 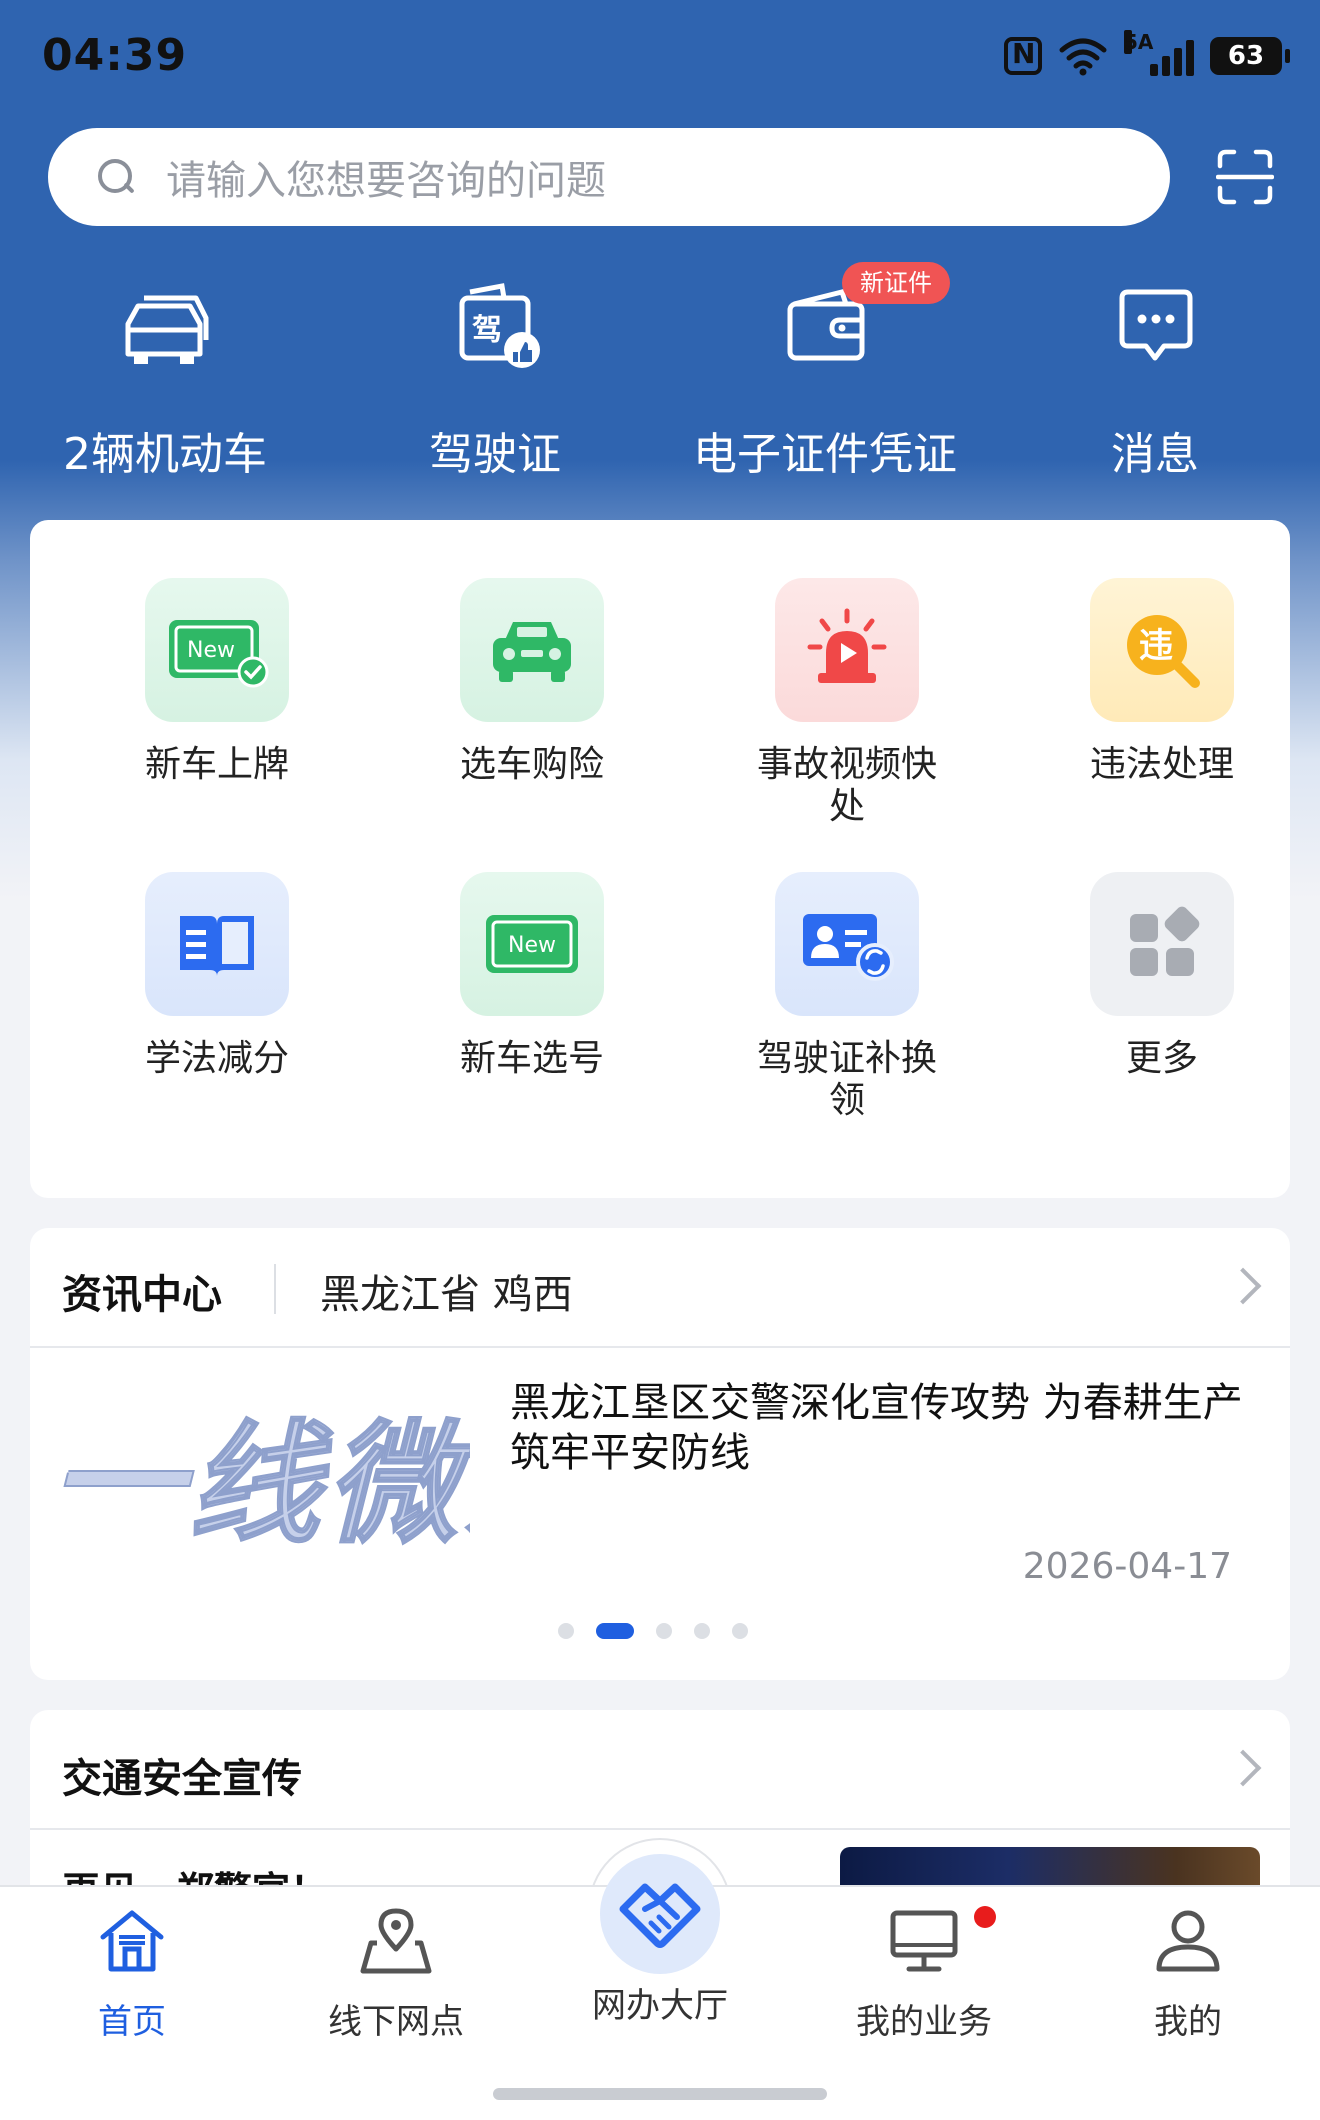 I want to click on quick-label: 驾驶证, so click(x=495, y=454).